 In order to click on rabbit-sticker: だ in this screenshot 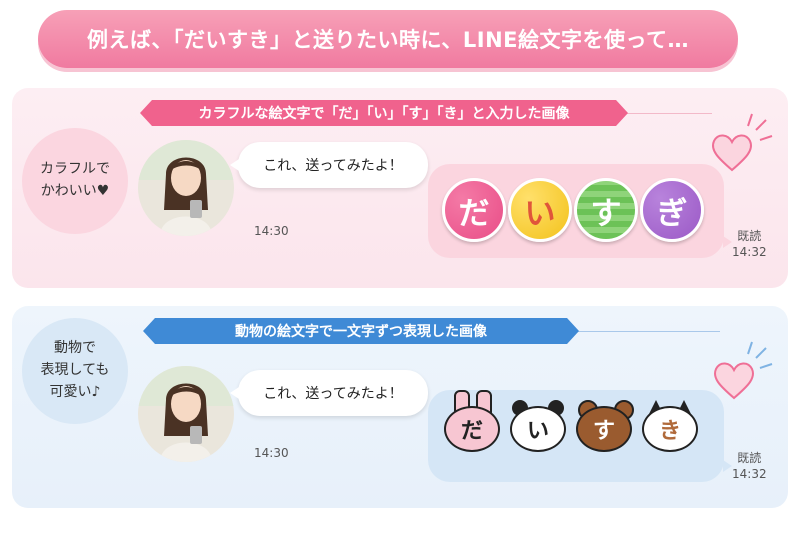, I will do `click(472, 421)`.